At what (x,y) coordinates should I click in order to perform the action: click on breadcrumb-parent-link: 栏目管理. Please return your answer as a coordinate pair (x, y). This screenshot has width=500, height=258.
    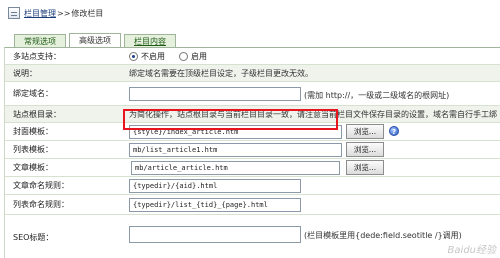
    Looking at the image, I should click on (40, 13).